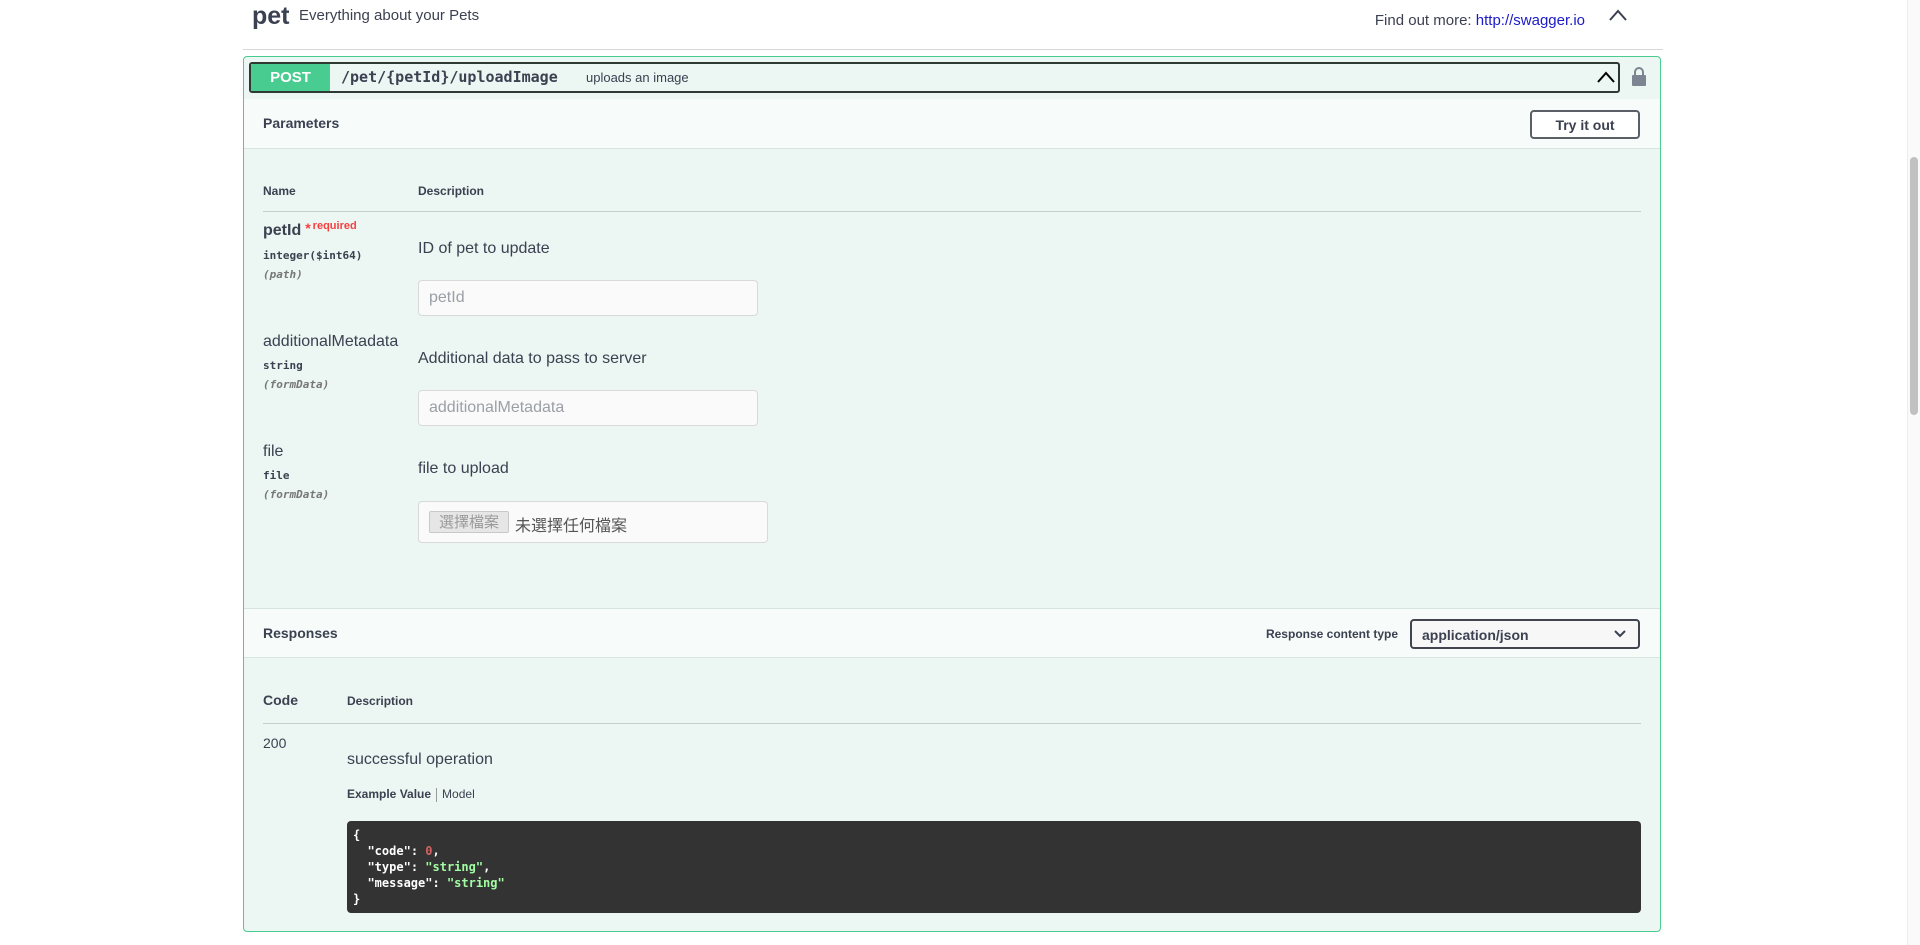 Image resolution: width=1920 pixels, height=945 pixels. I want to click on parameter-type: file, so click(276, 475).